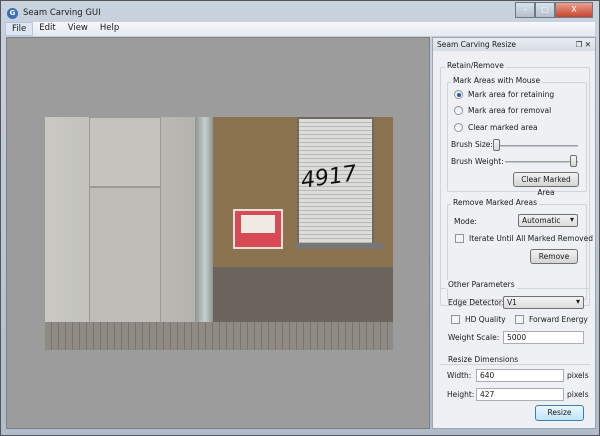  I want to click on brush-size-slider, so click(496, 145).